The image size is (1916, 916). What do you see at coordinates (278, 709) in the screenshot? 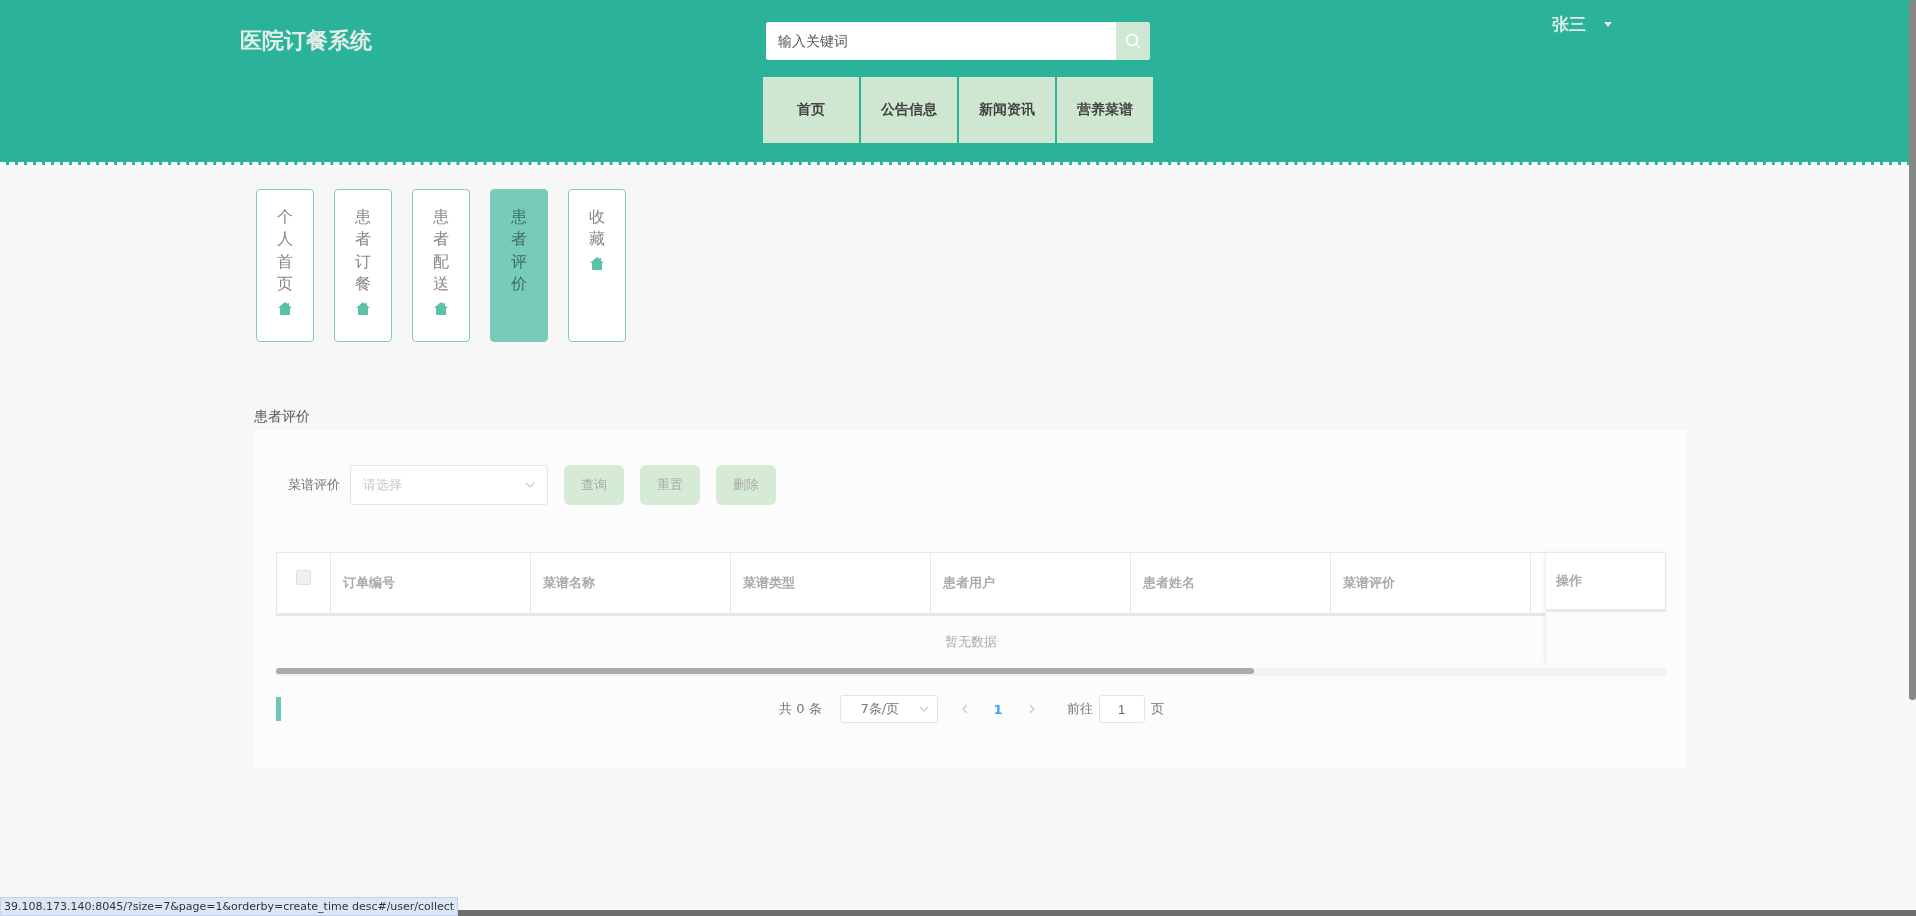
I see `accent-bar` at bounding box center [278, 709].